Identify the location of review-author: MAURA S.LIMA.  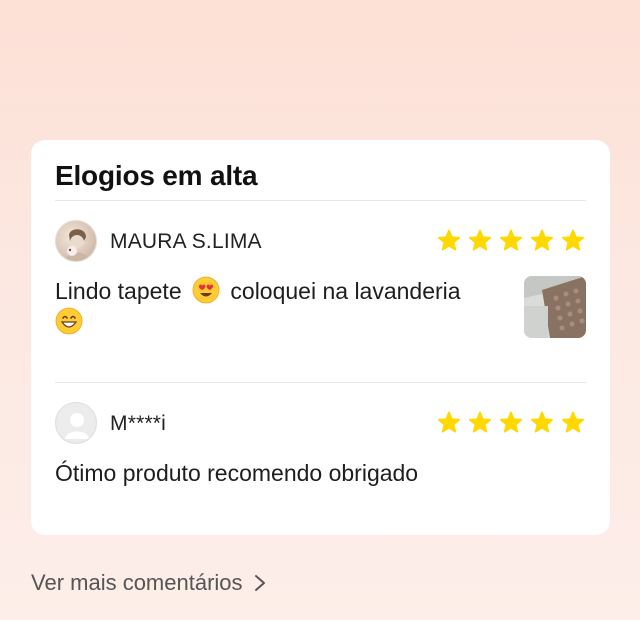
(186, 241).